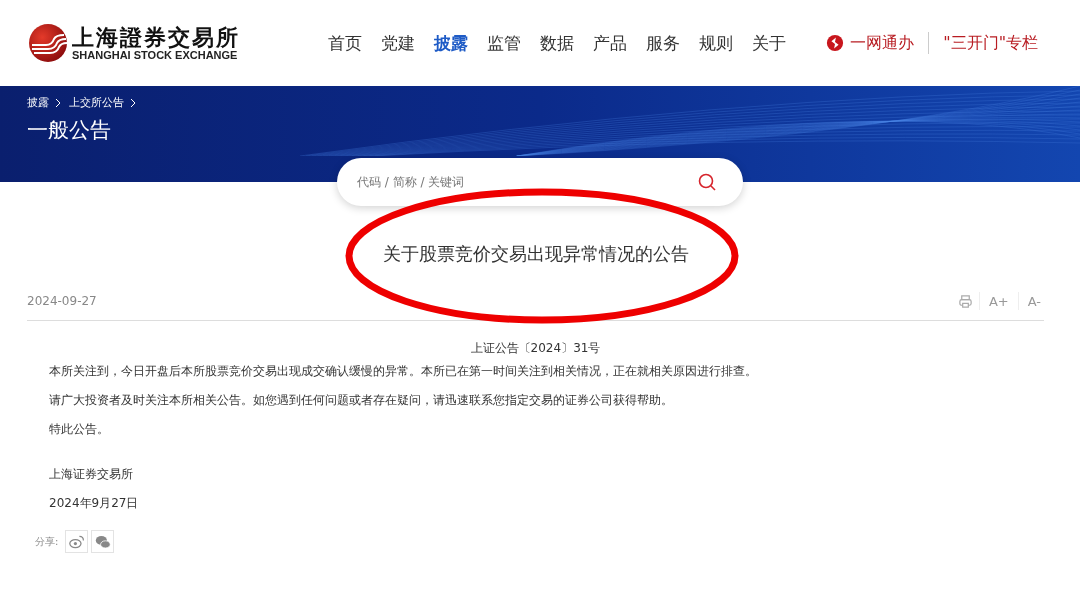 This screenshot has height=604, width=1080. Describe the element at coordinates (91, 474) in the screenshot. I see `signature-line: 上海证券交易所` at that location.